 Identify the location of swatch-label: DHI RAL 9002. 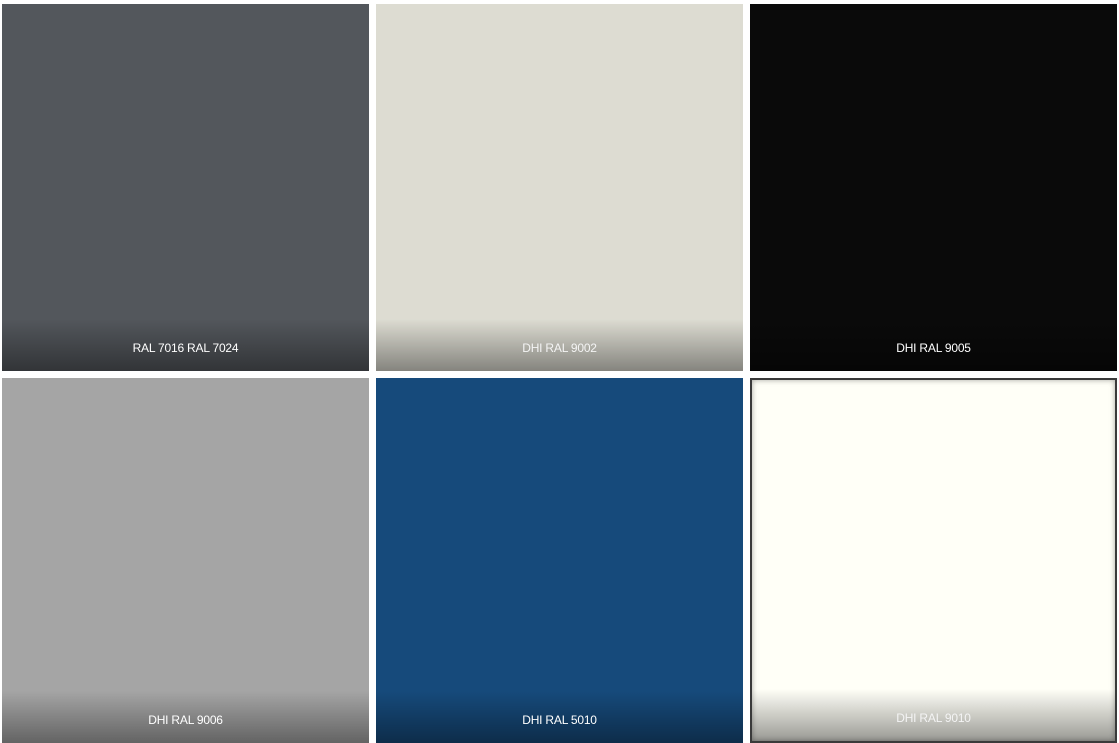
(559, 348).